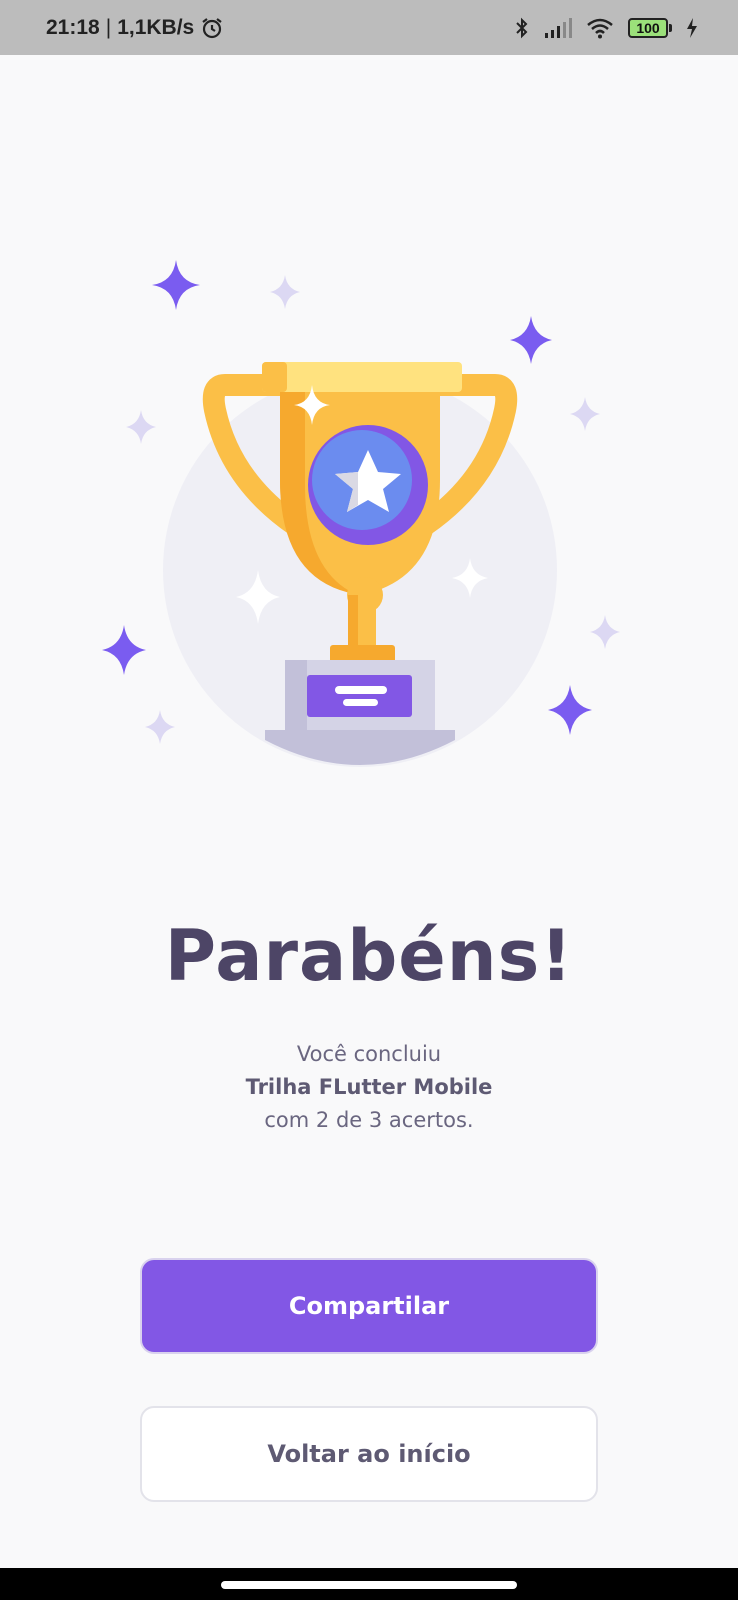 This screenshot has width=738, height=1600. What do you see at coordinates (156, 27) in the screenshot?
I see `network-speed: 1,1KB/s` at bounding box center [156, 27].